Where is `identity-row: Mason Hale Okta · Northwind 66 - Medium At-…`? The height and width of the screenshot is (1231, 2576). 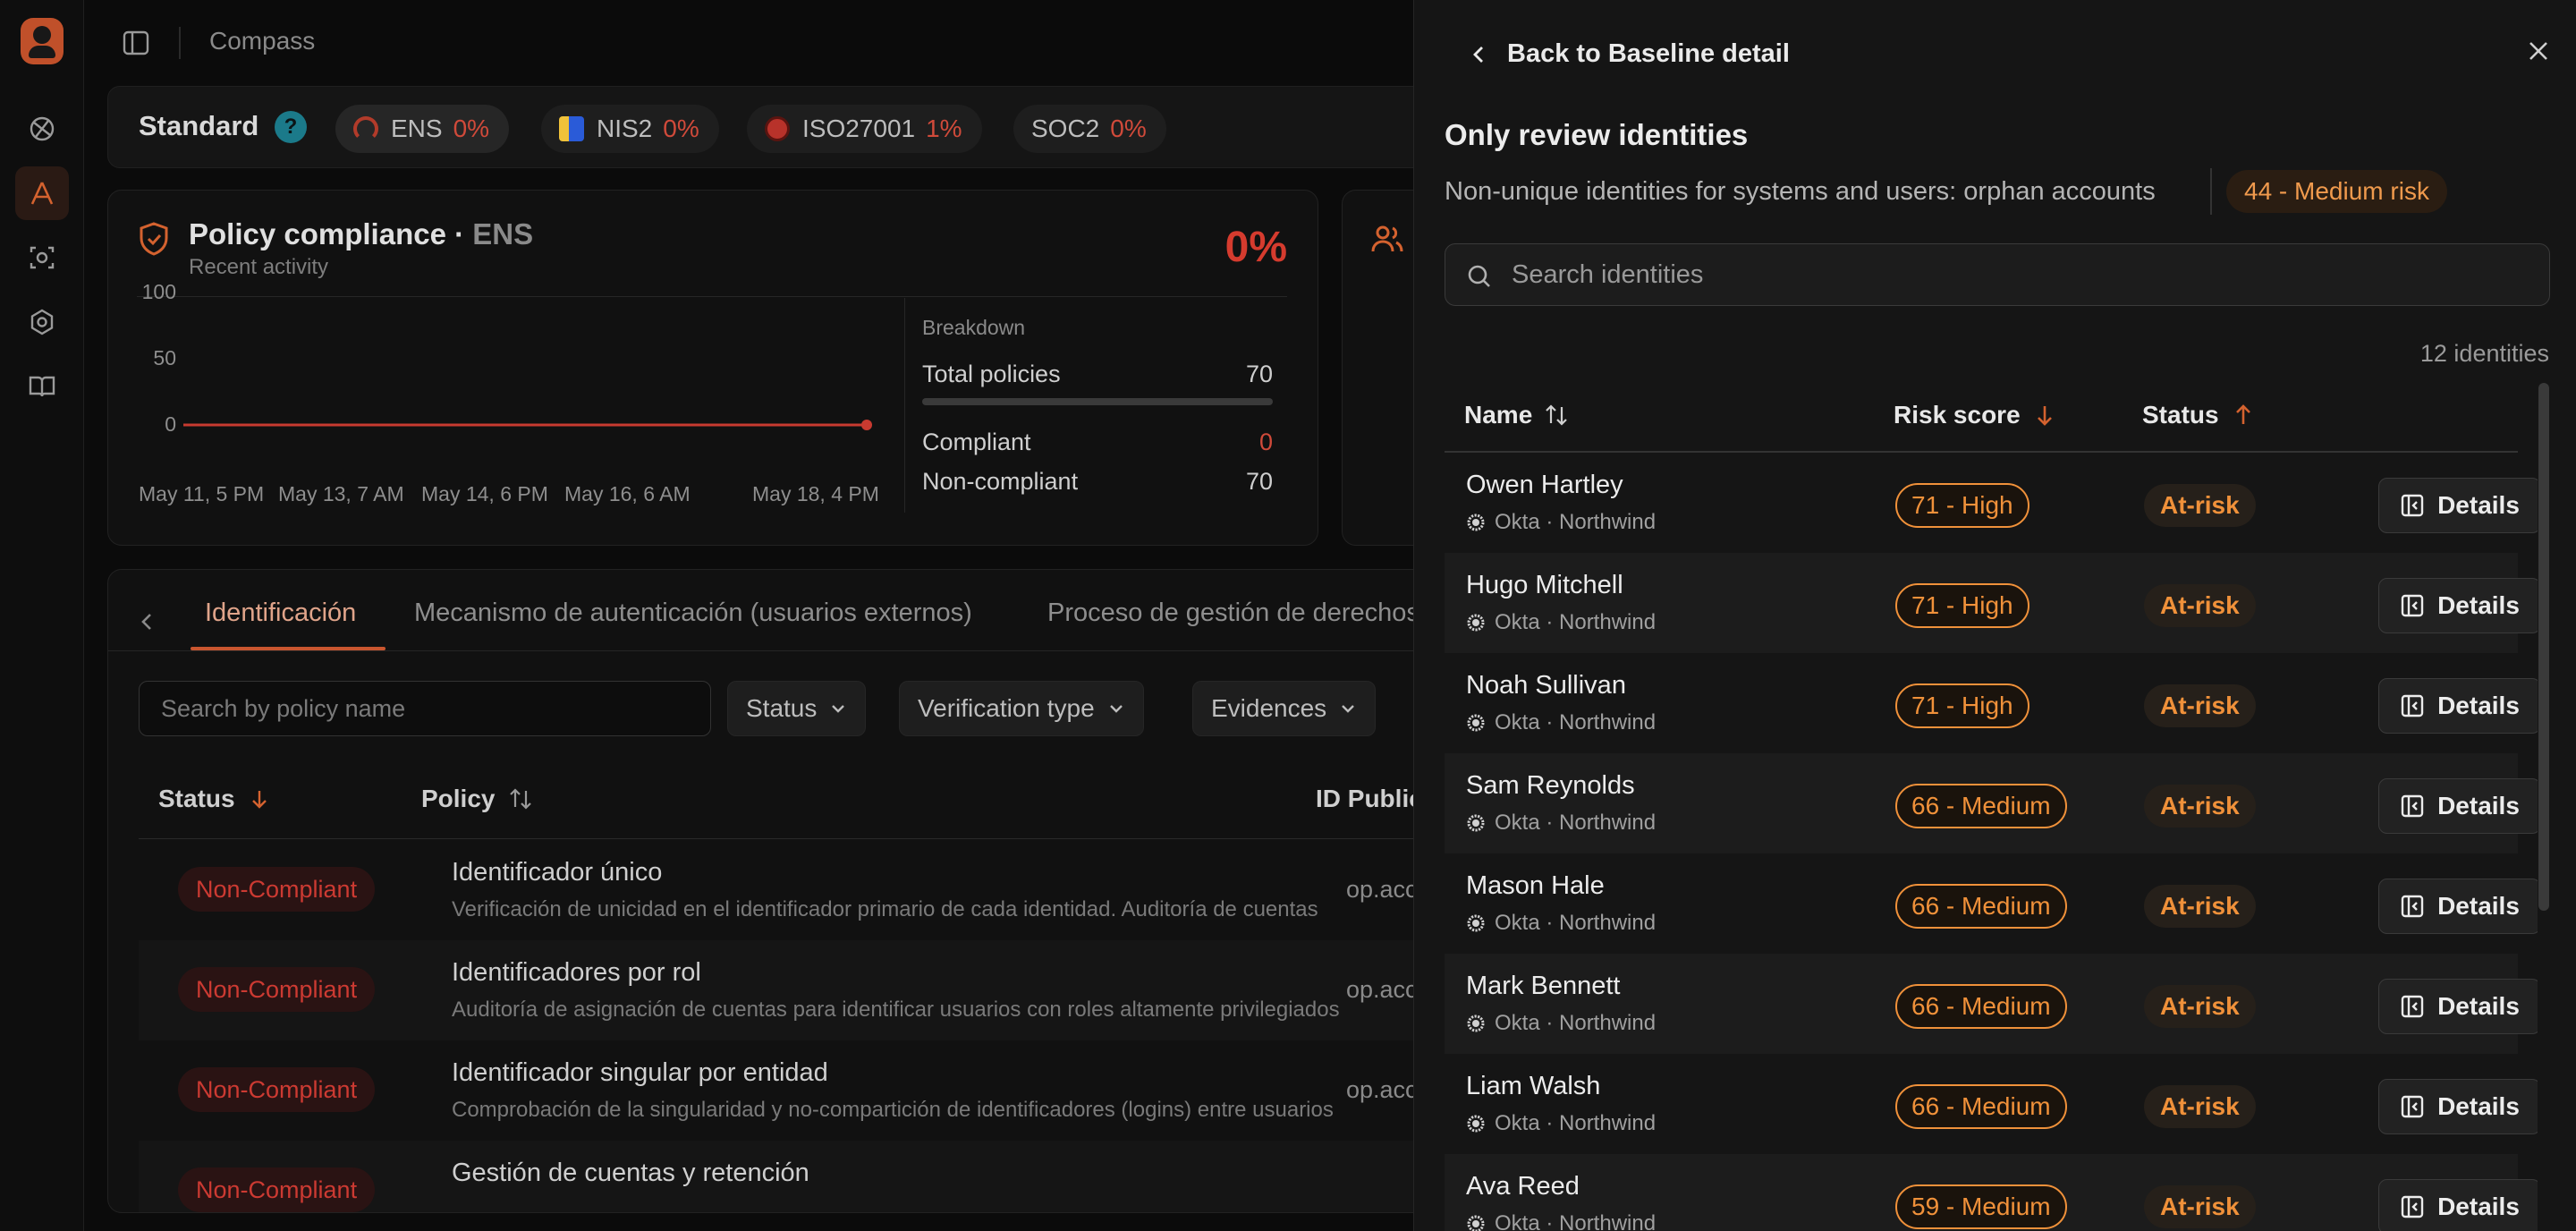 identity-row: Mason Hale Okta · Northwind 66 - Medium At-… is located at coordinates (1993, 903).